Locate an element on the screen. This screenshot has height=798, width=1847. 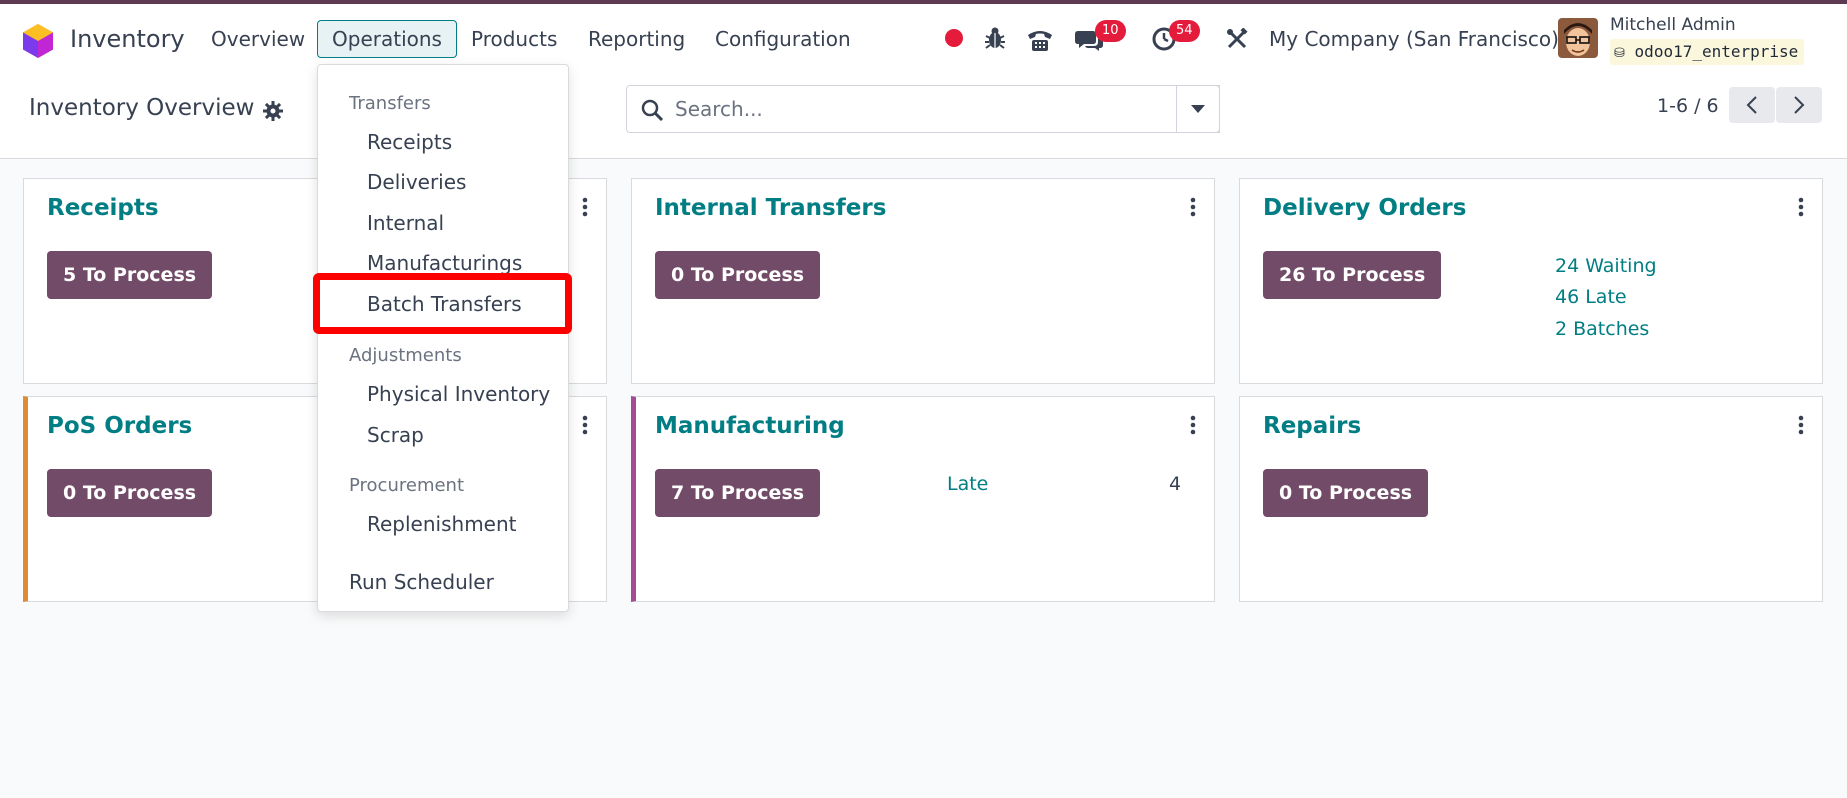
search-box is located at coordinates (923, 109).